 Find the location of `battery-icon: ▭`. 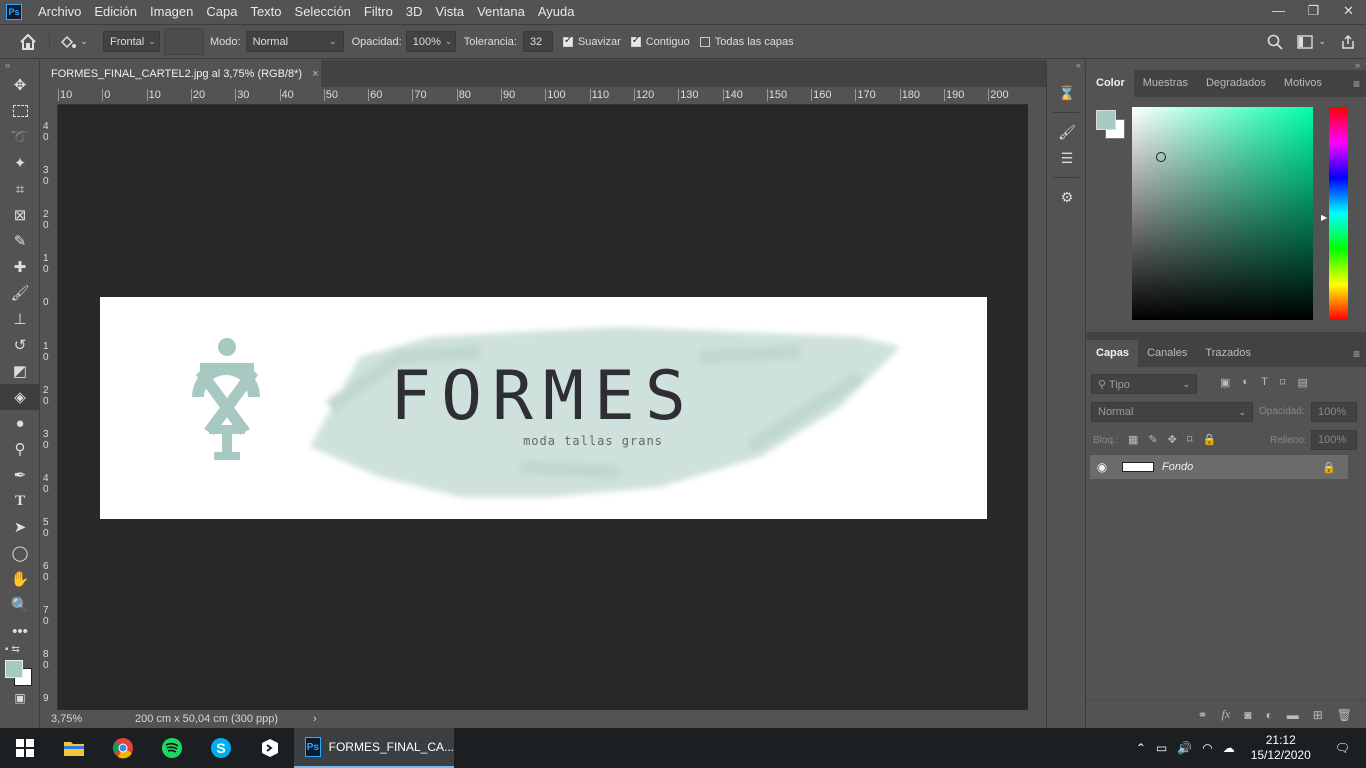

battery-icon: ▭ is located at coordinates (1161, 748).